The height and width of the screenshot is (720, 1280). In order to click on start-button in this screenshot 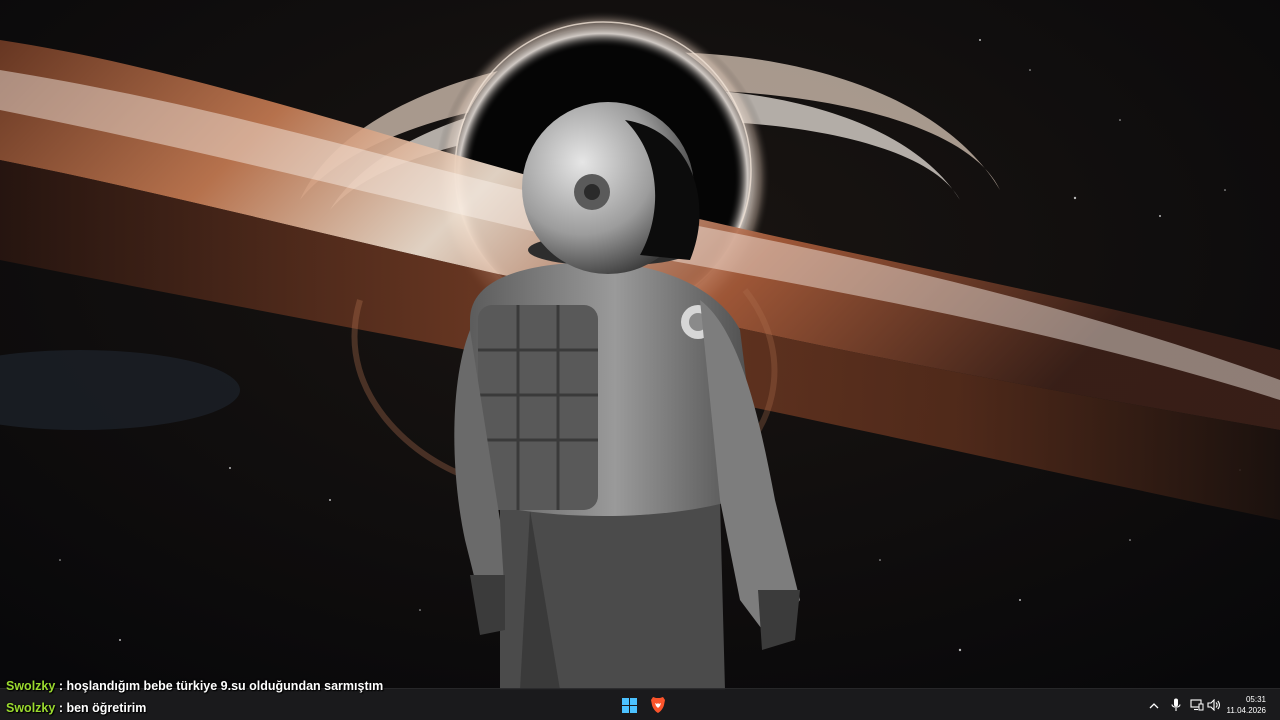, I will do `click(629, 705)`.